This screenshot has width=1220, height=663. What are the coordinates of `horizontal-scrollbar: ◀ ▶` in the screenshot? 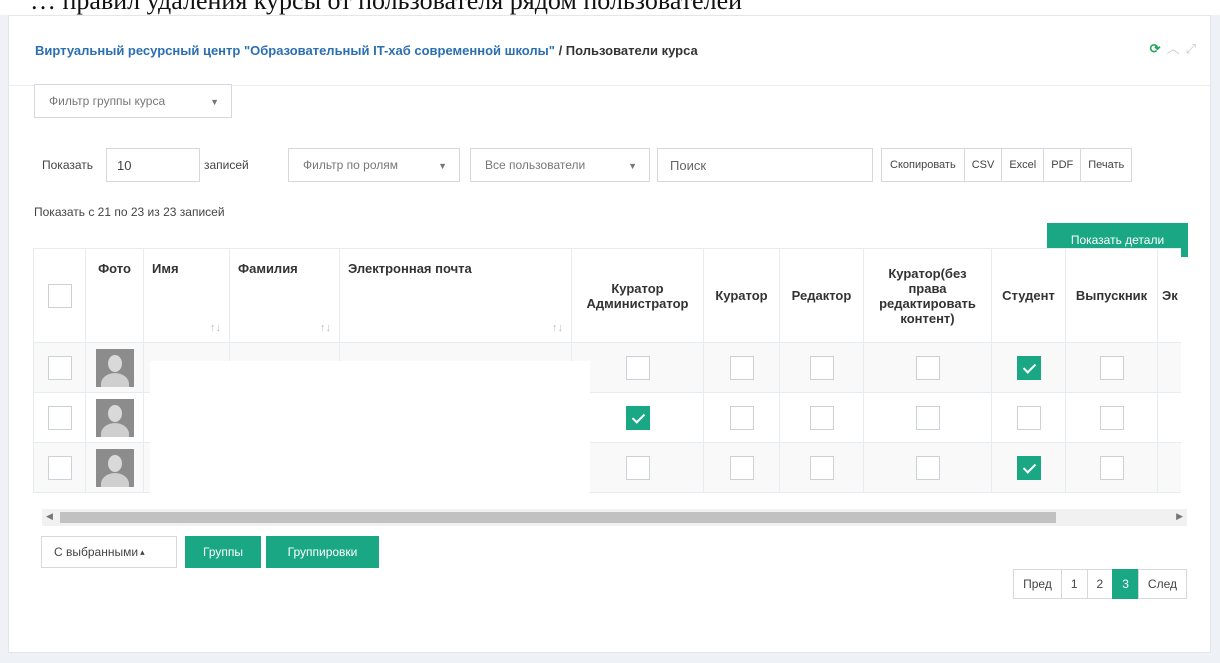 It's located at (614, 517).